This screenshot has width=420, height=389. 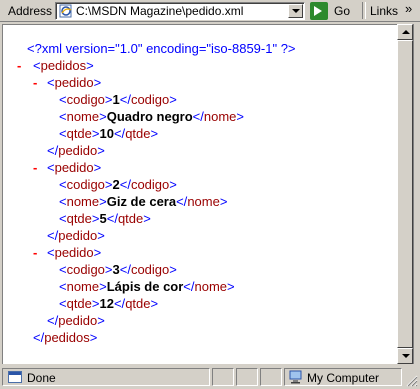 I want to click on go-arrow-icon, so click(x=319, y=11).